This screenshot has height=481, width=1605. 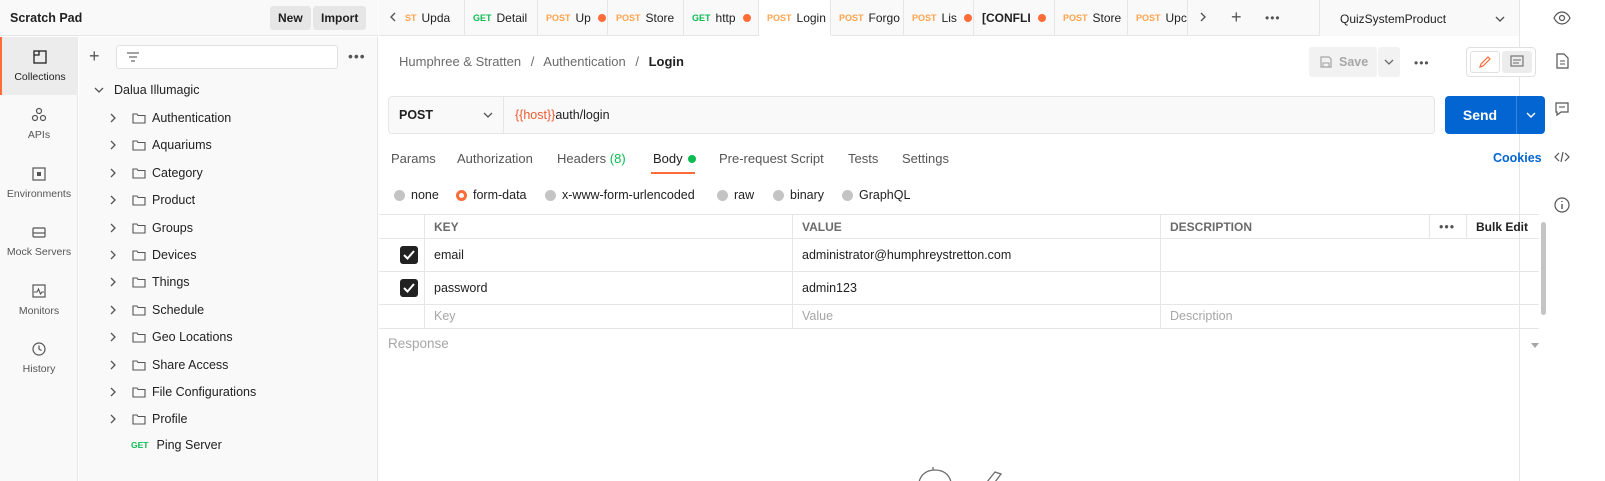 I want to click on row-key: email, so click(x=608, y=255).